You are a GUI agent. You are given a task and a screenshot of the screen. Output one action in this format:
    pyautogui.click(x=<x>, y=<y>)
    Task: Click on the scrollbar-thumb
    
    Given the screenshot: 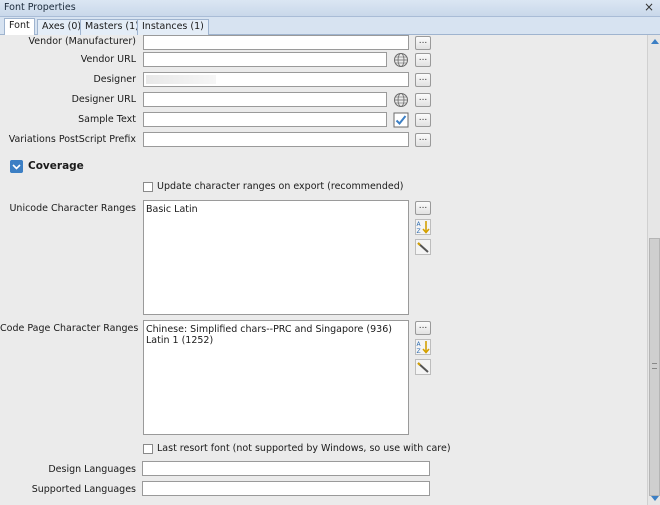 What is the action you would take?
    pyautogui.click(x=654, y=367)
    